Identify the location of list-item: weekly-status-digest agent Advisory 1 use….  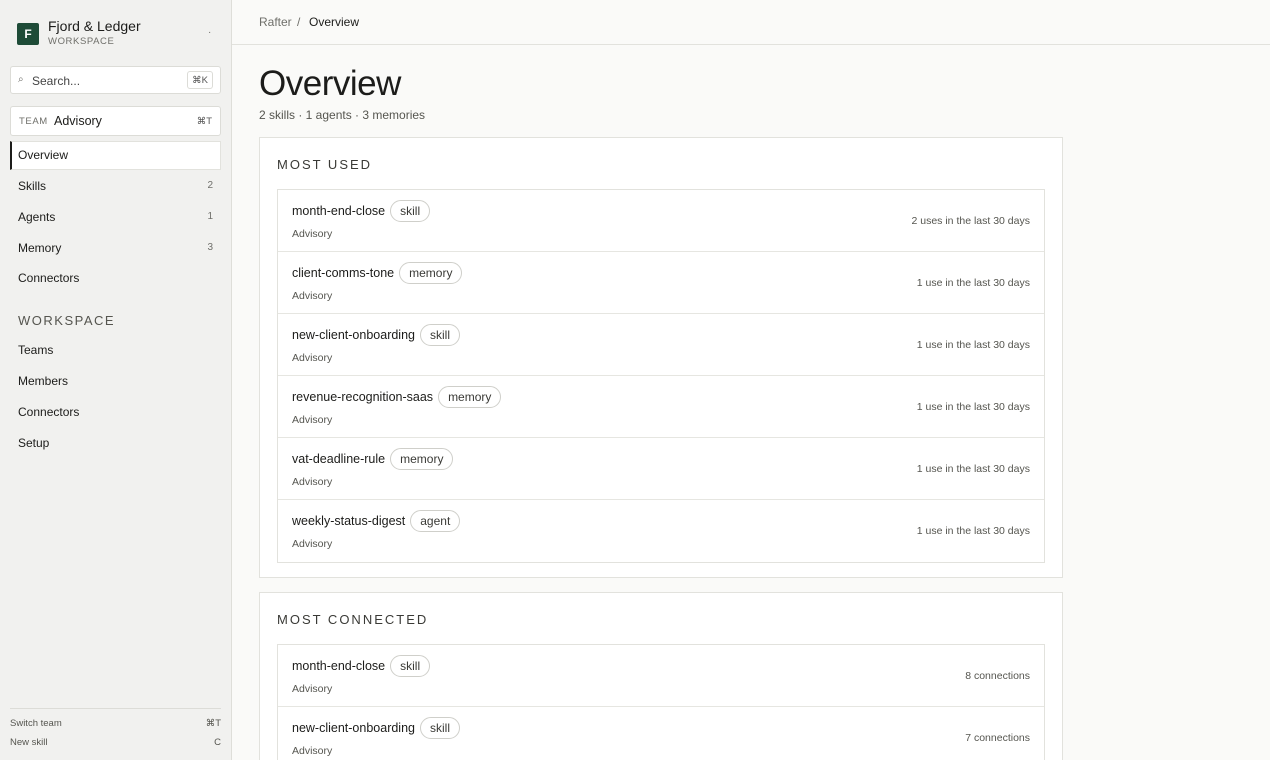
(661, 531).